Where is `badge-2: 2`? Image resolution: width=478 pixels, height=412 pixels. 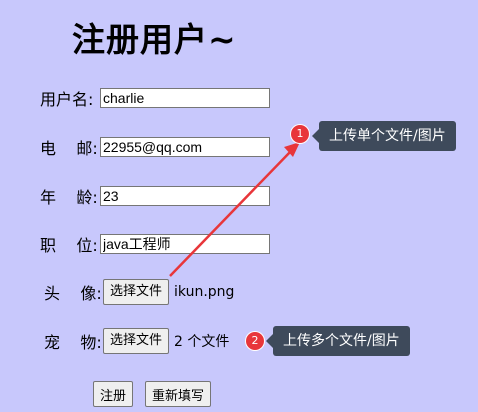 badge-2: 2 is located at coordinates (255, 341).